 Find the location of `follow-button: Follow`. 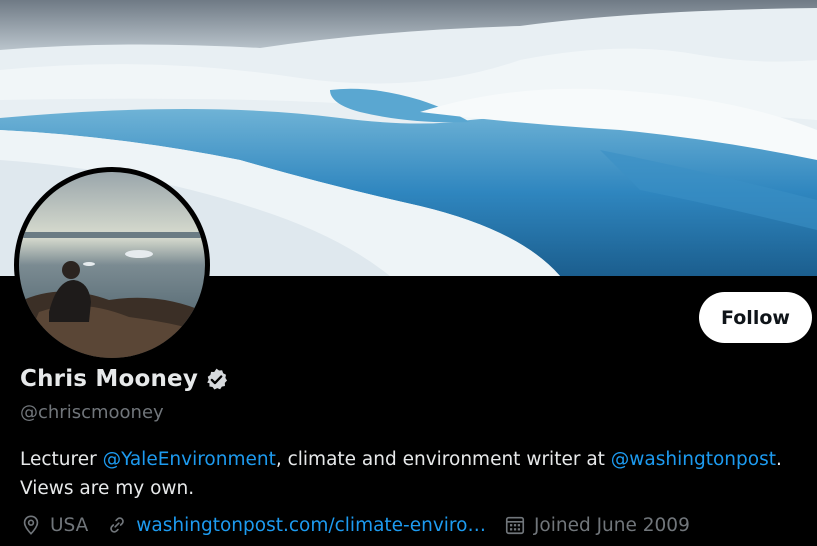

follow-button: Follow is located at coordinates (755, 317).